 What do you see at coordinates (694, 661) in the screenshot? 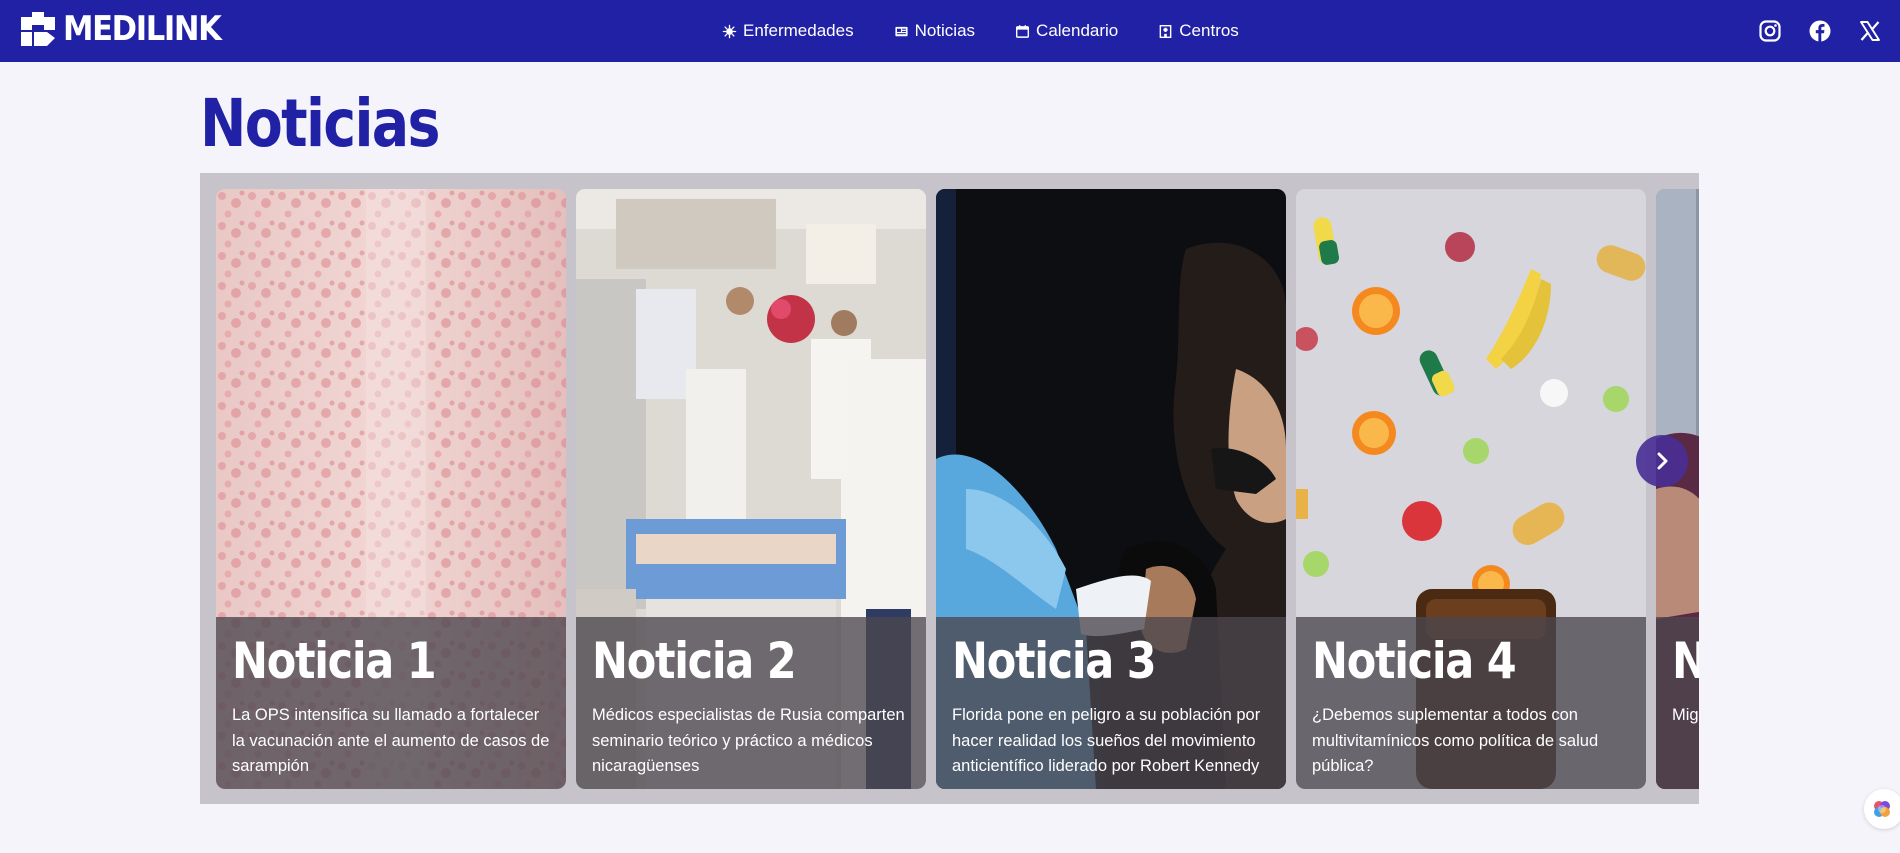
I see `card-title: Noticia 2` at bounding box center [694, 661].